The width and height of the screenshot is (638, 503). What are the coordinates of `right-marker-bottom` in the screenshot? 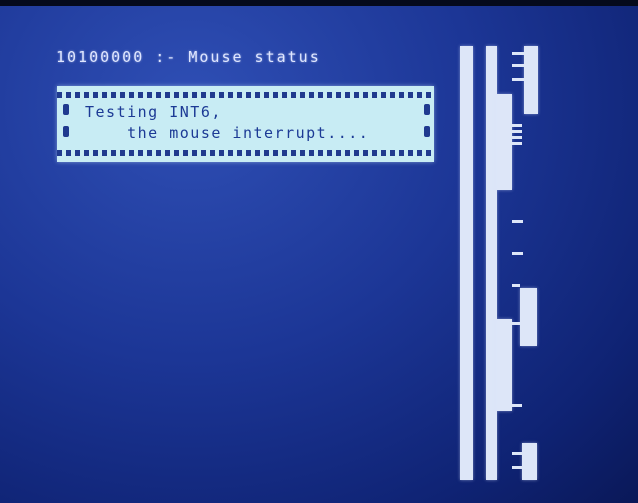 It's located at (427, 131).